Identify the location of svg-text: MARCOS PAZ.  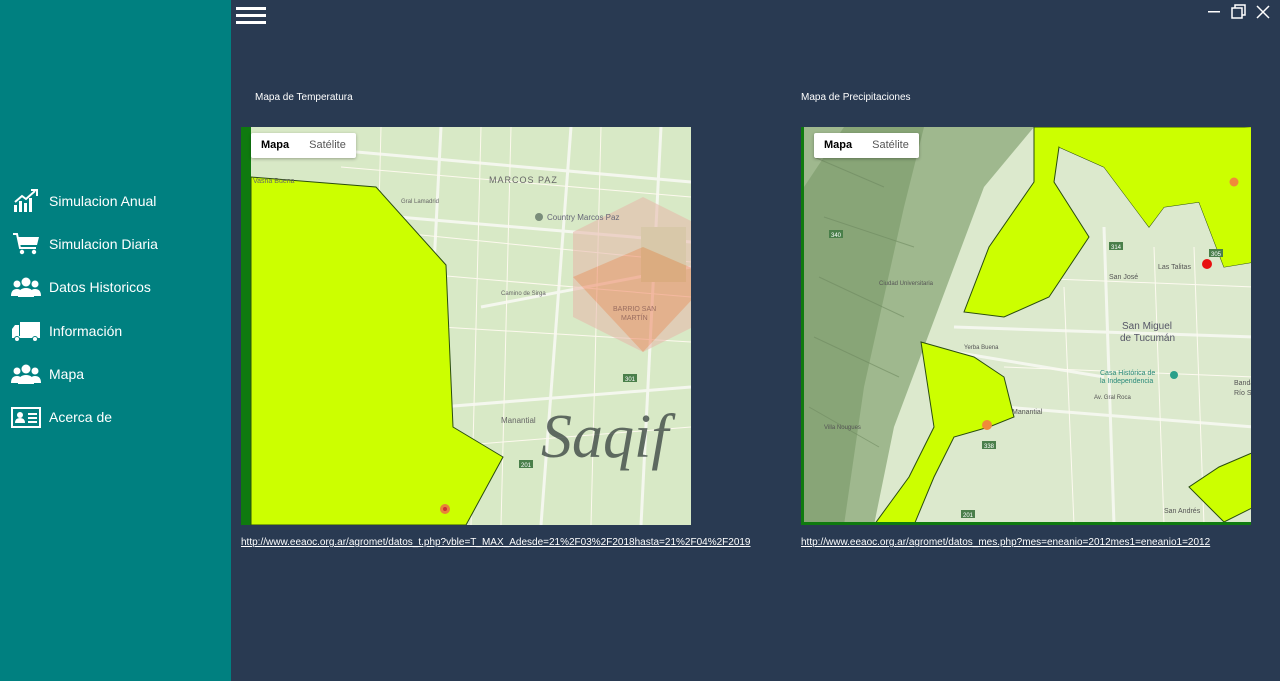
(523, 180).